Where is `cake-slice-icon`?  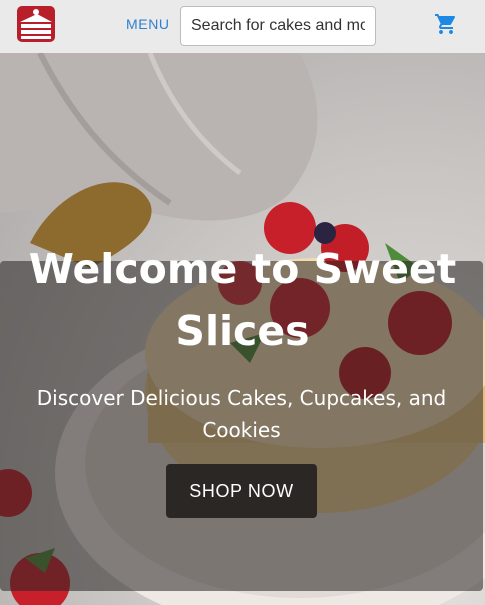 cake-slice-icon is located at coordinates (36, 24).